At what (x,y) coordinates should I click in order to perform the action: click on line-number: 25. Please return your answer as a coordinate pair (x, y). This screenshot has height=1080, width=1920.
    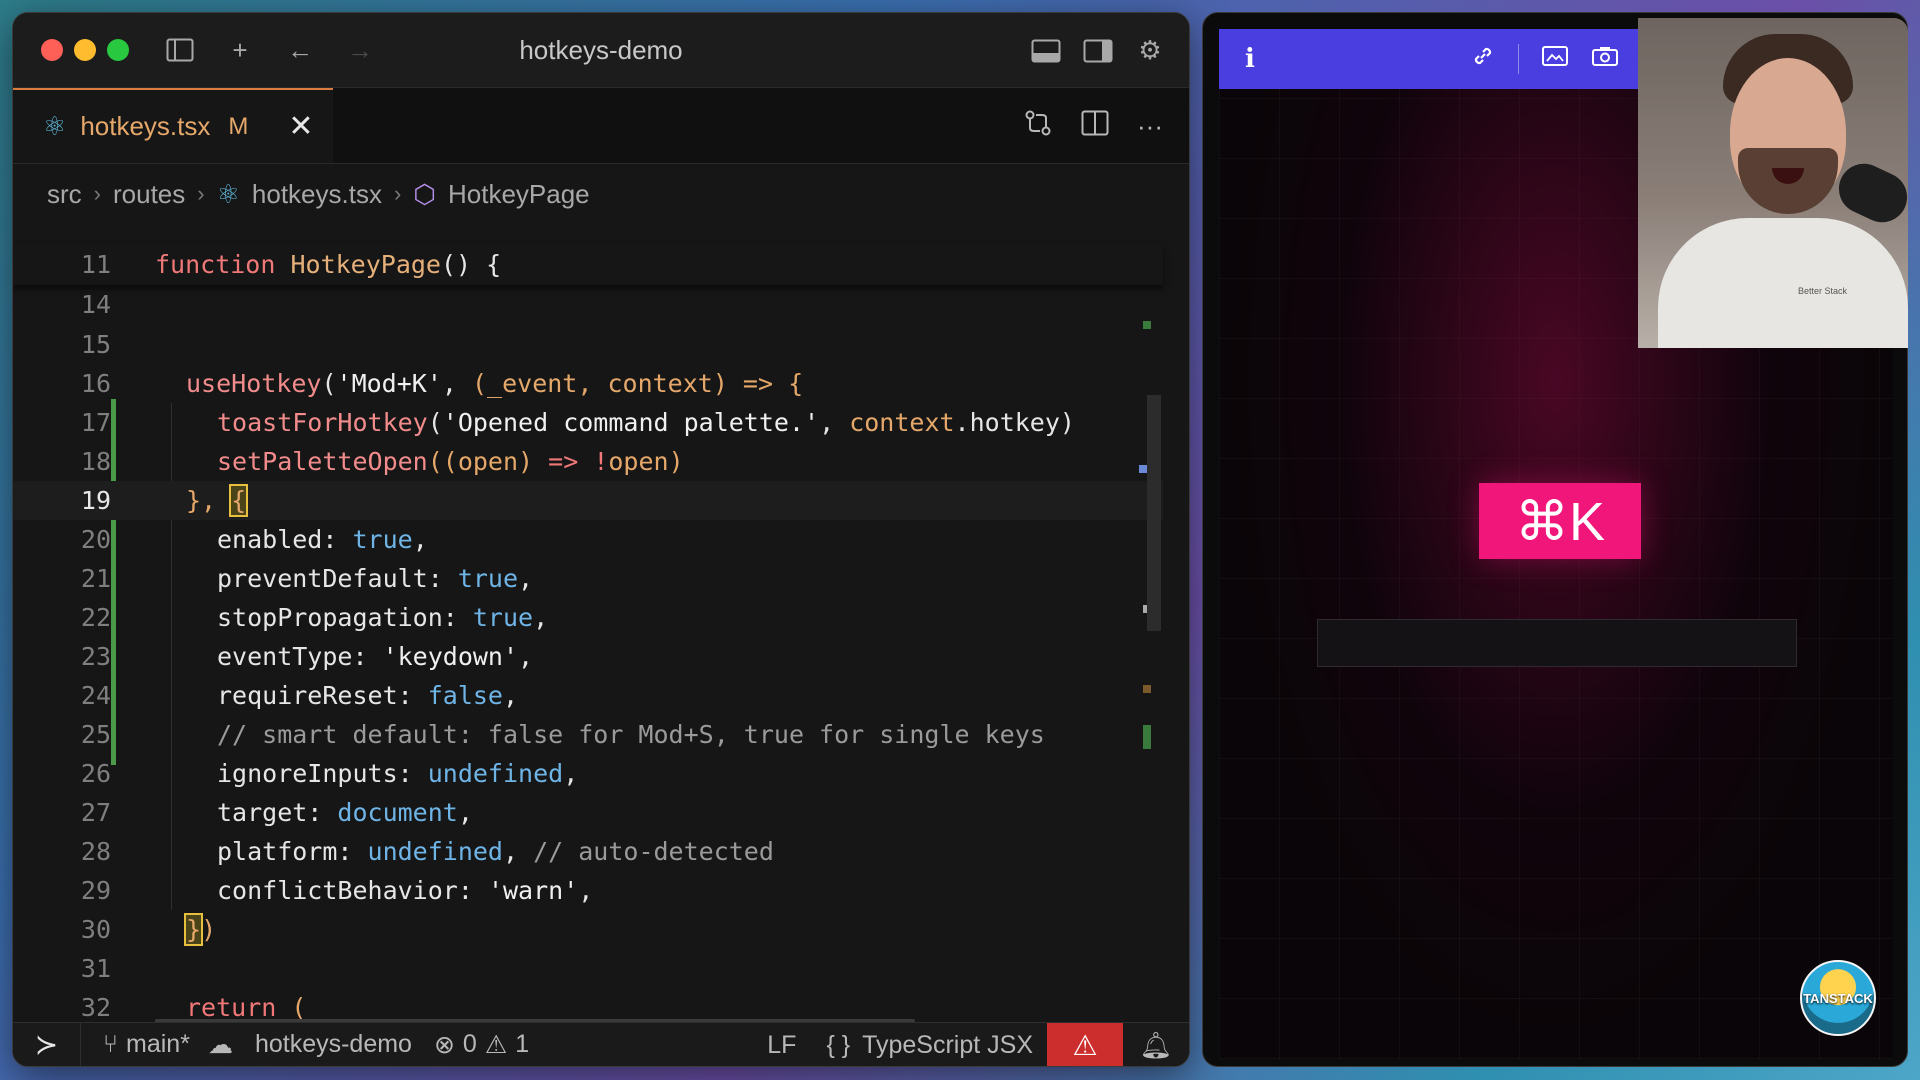
    Looking at the image, I should click on (95, 734).